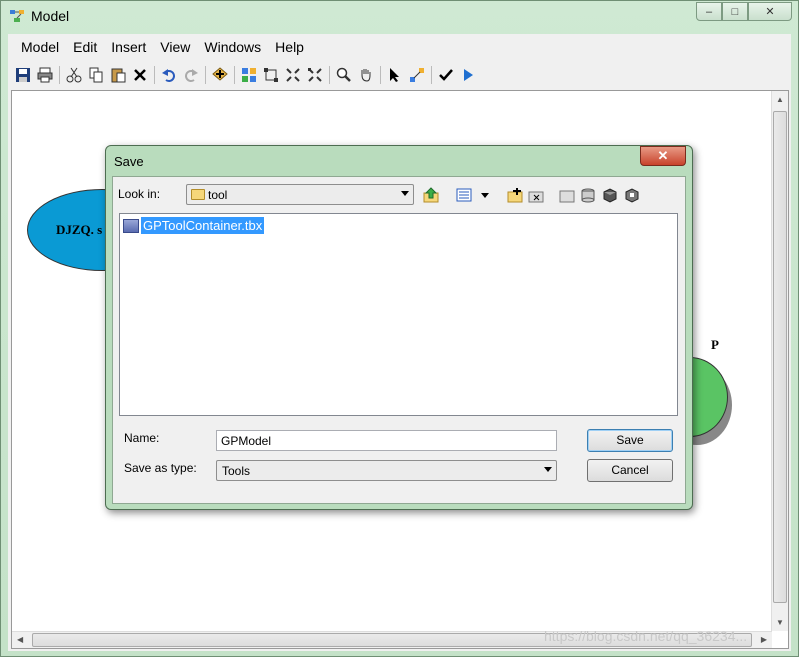  I want to click on save-button: Save, so click(630, 440).